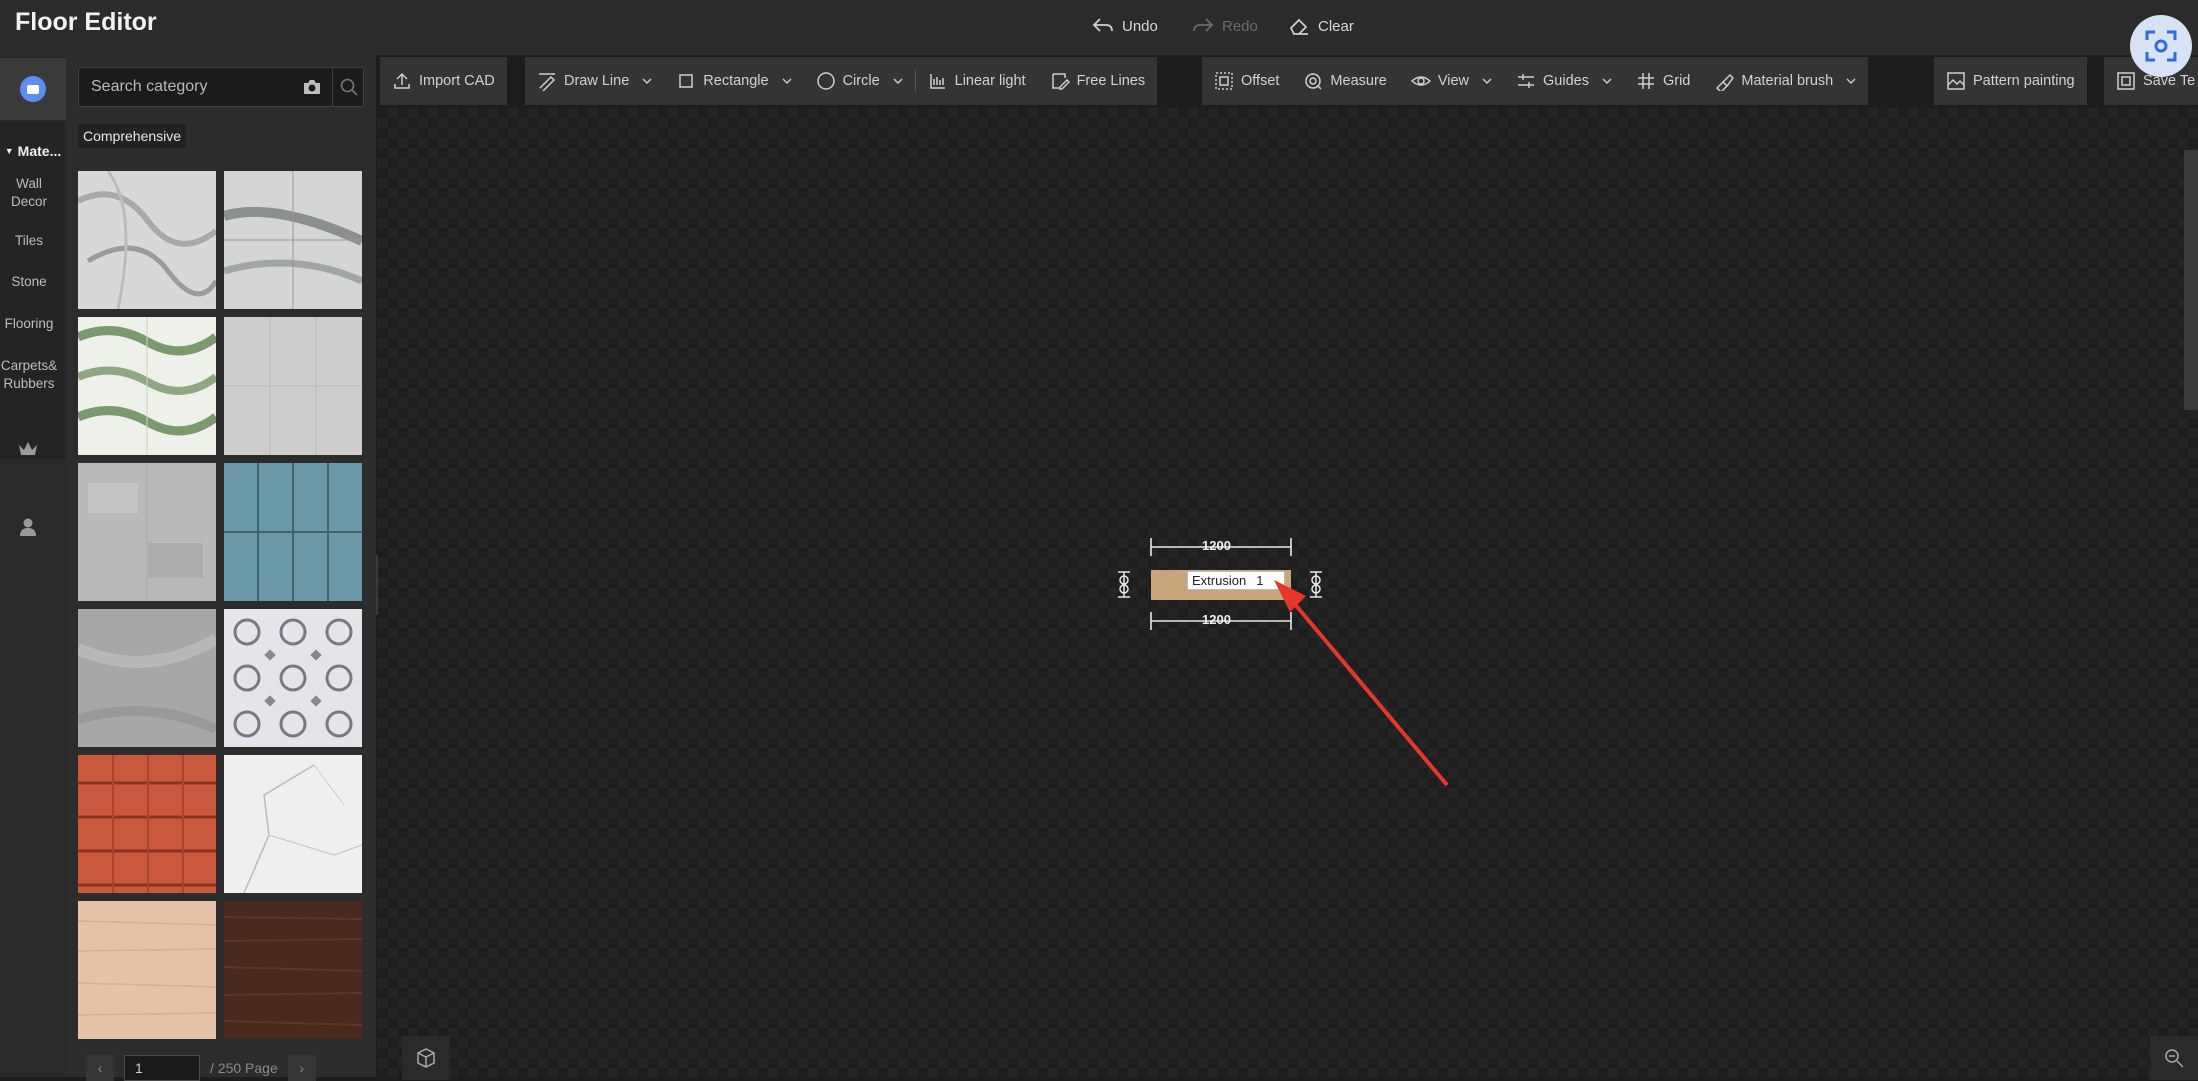 The width and height of the screenshot is (2198, 1081). I want to click on free-lines-button: Free Lines, so click(1098, 81).